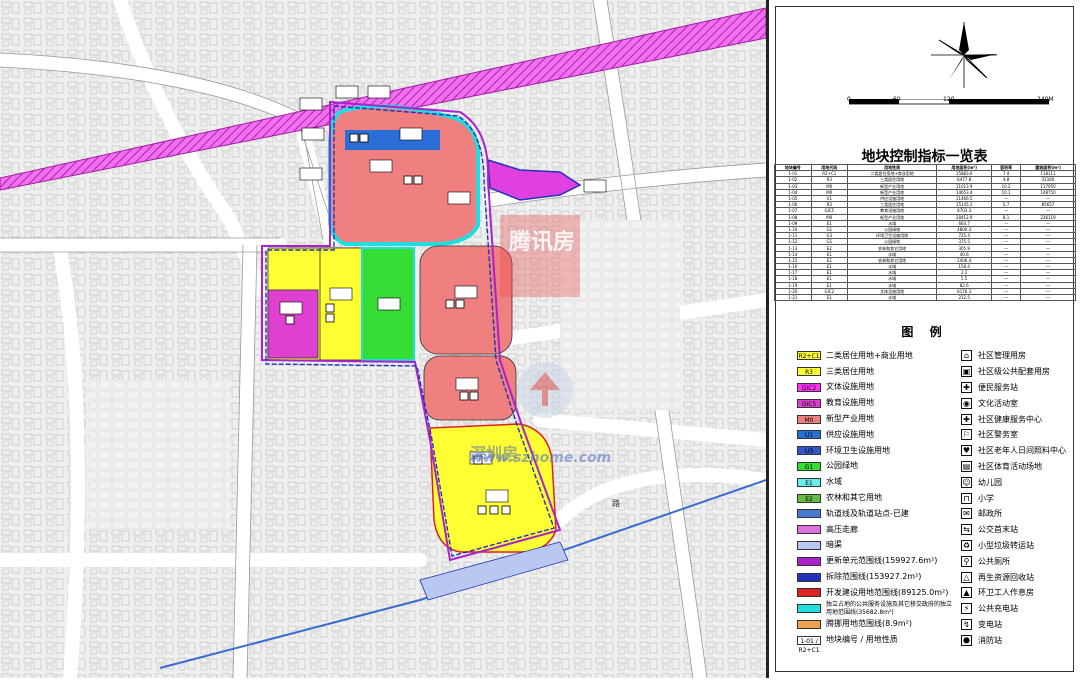 The width and height of the screenshot is (1080, 682). I want to click on table-cell: —, so click(1006, 297).